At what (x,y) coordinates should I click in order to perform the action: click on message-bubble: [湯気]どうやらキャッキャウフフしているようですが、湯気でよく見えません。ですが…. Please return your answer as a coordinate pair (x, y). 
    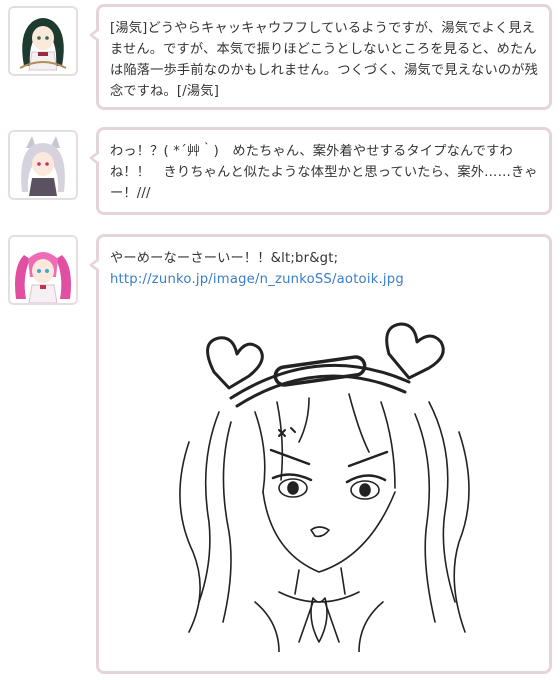
    Looking at the image, I should click on (320, 57).